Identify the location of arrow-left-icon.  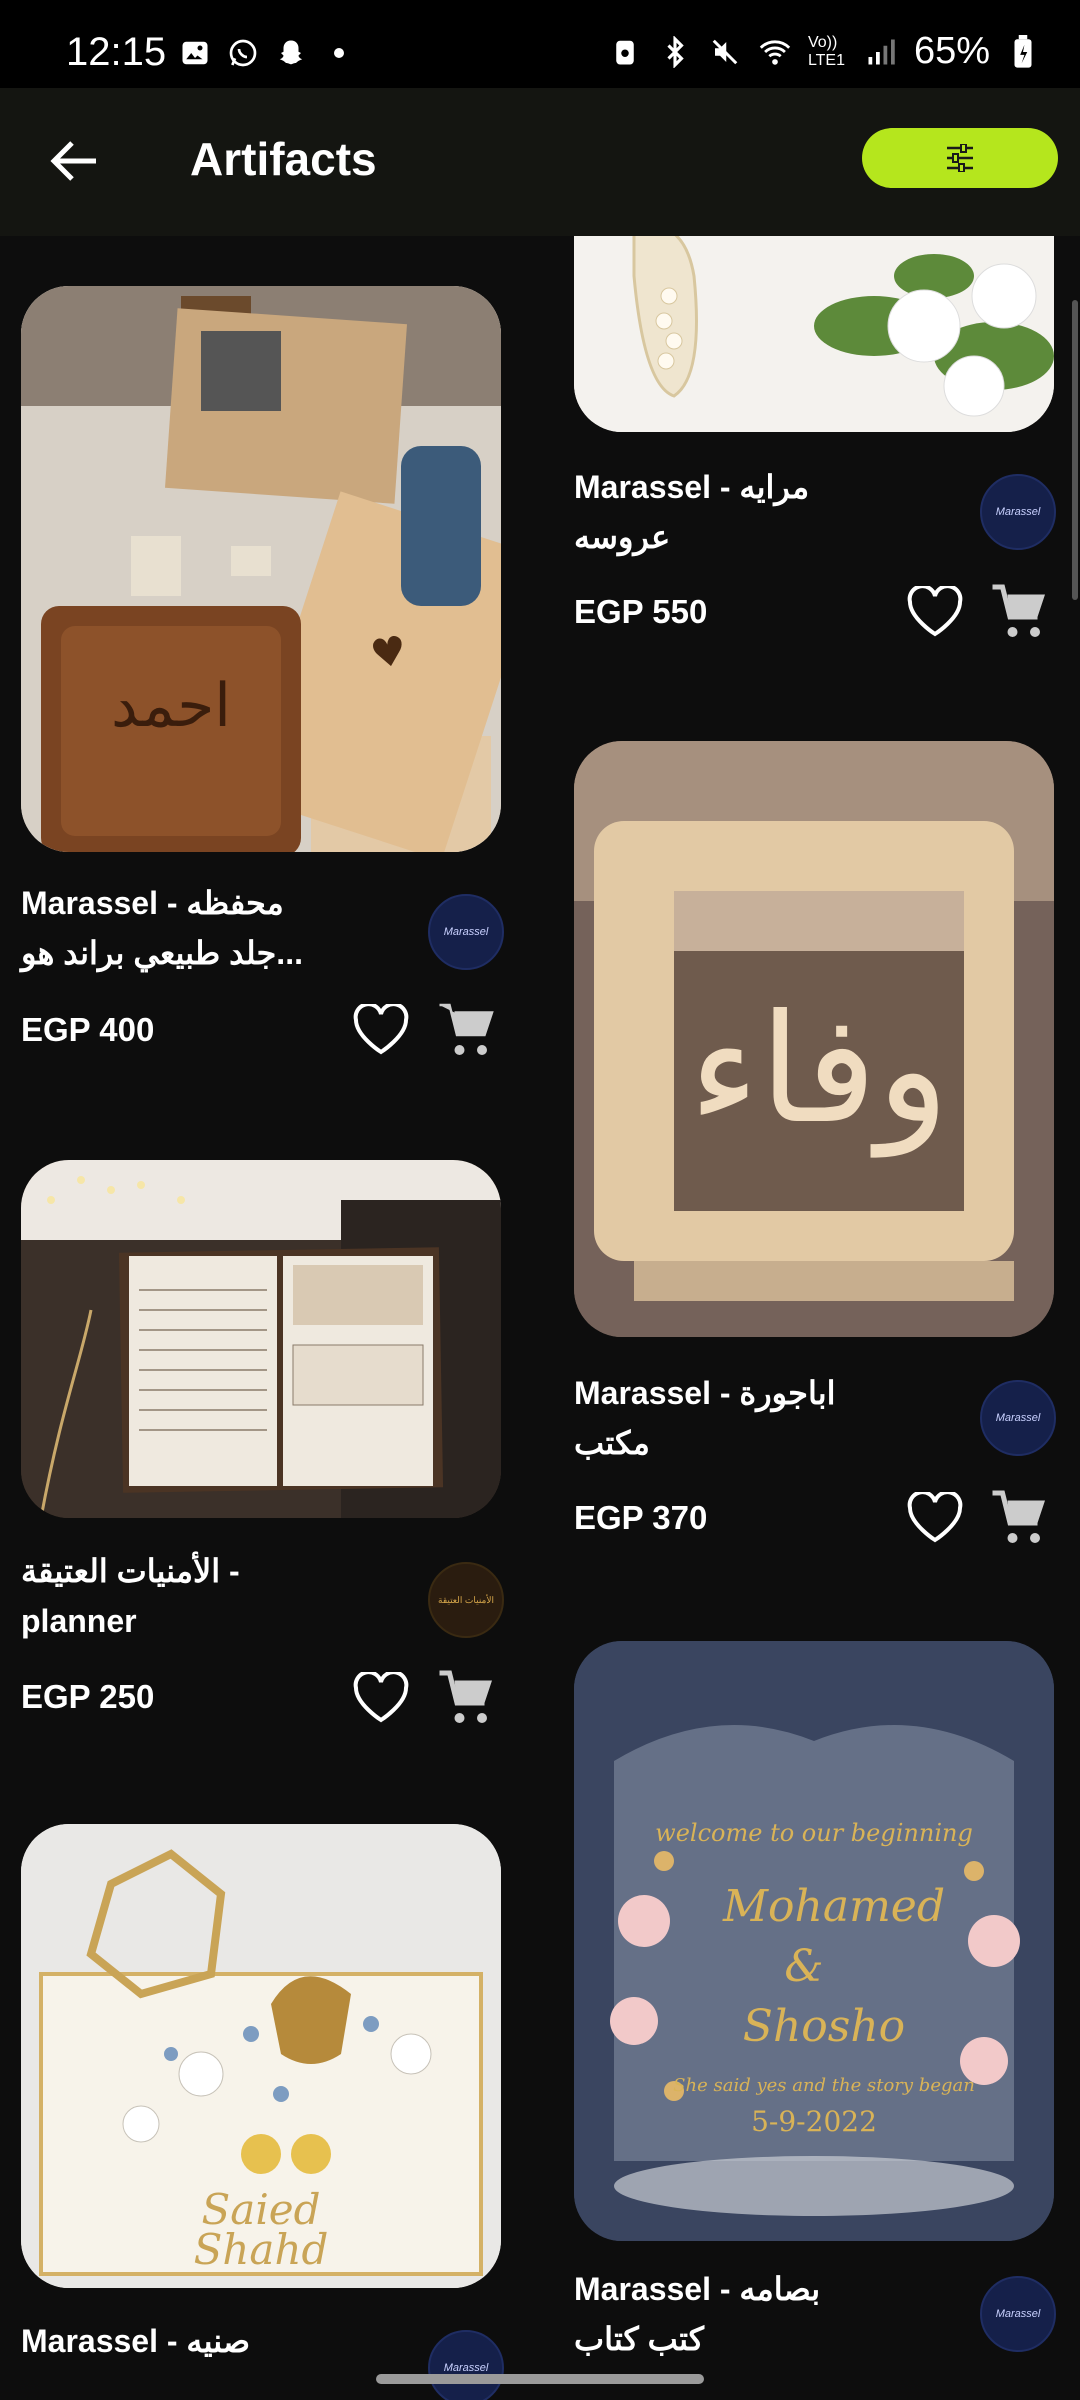
(73, 161).